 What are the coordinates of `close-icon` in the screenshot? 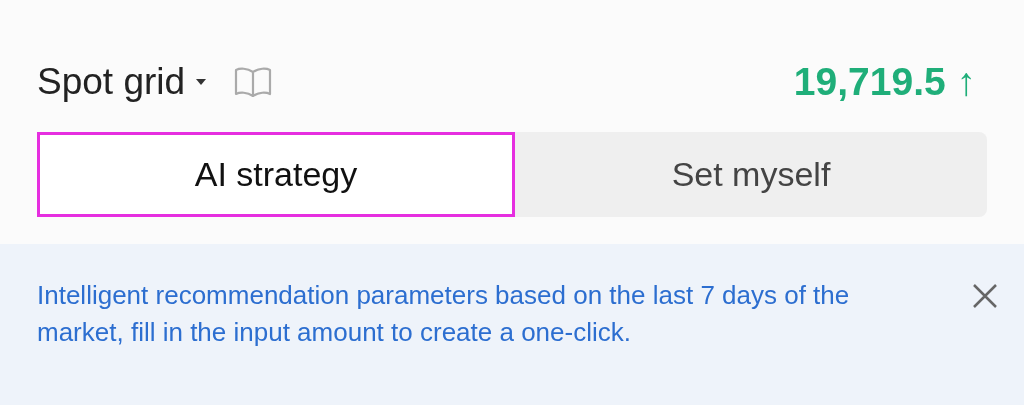 It's located at (985, 296).